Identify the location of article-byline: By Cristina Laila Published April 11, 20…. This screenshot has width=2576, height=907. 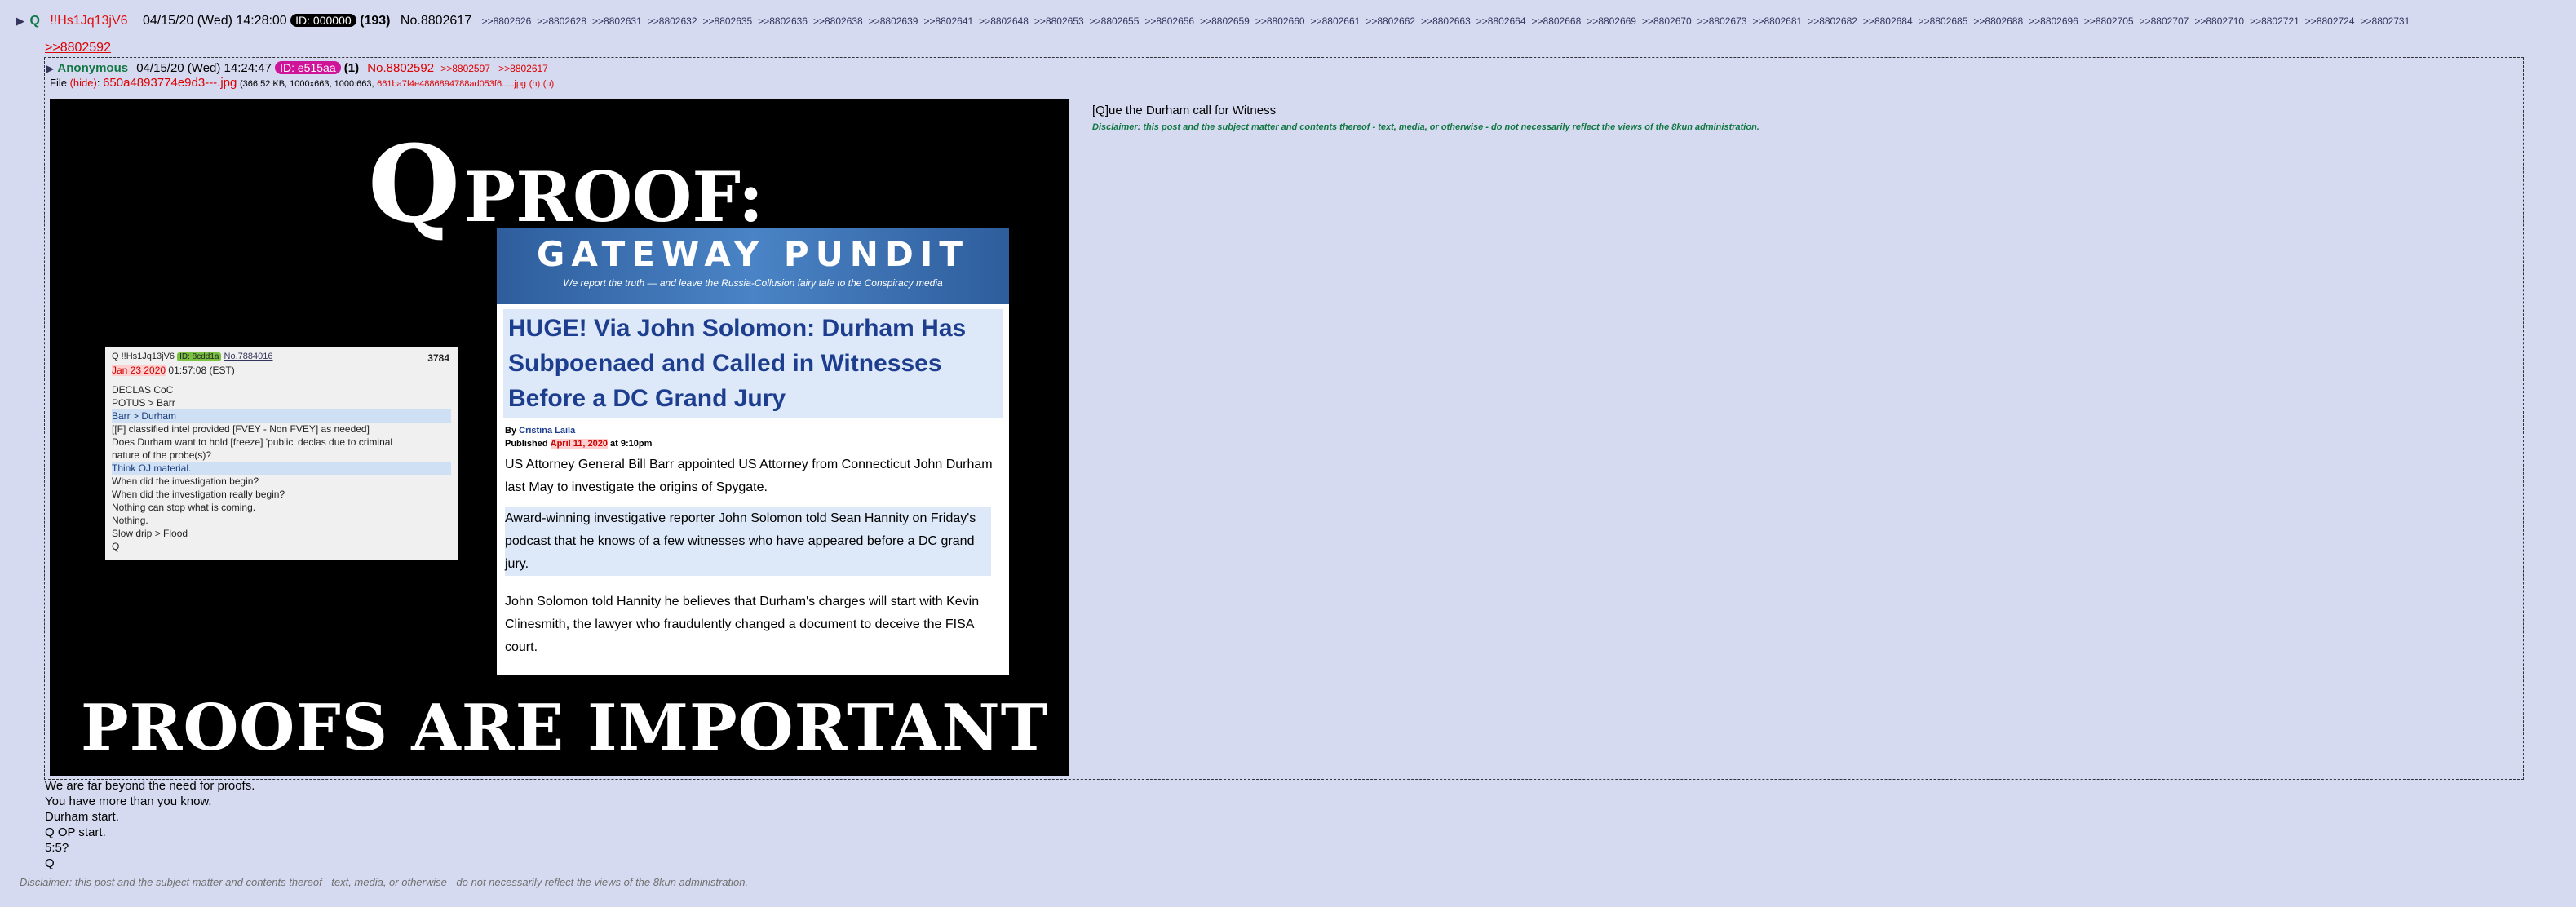
(753, 437).